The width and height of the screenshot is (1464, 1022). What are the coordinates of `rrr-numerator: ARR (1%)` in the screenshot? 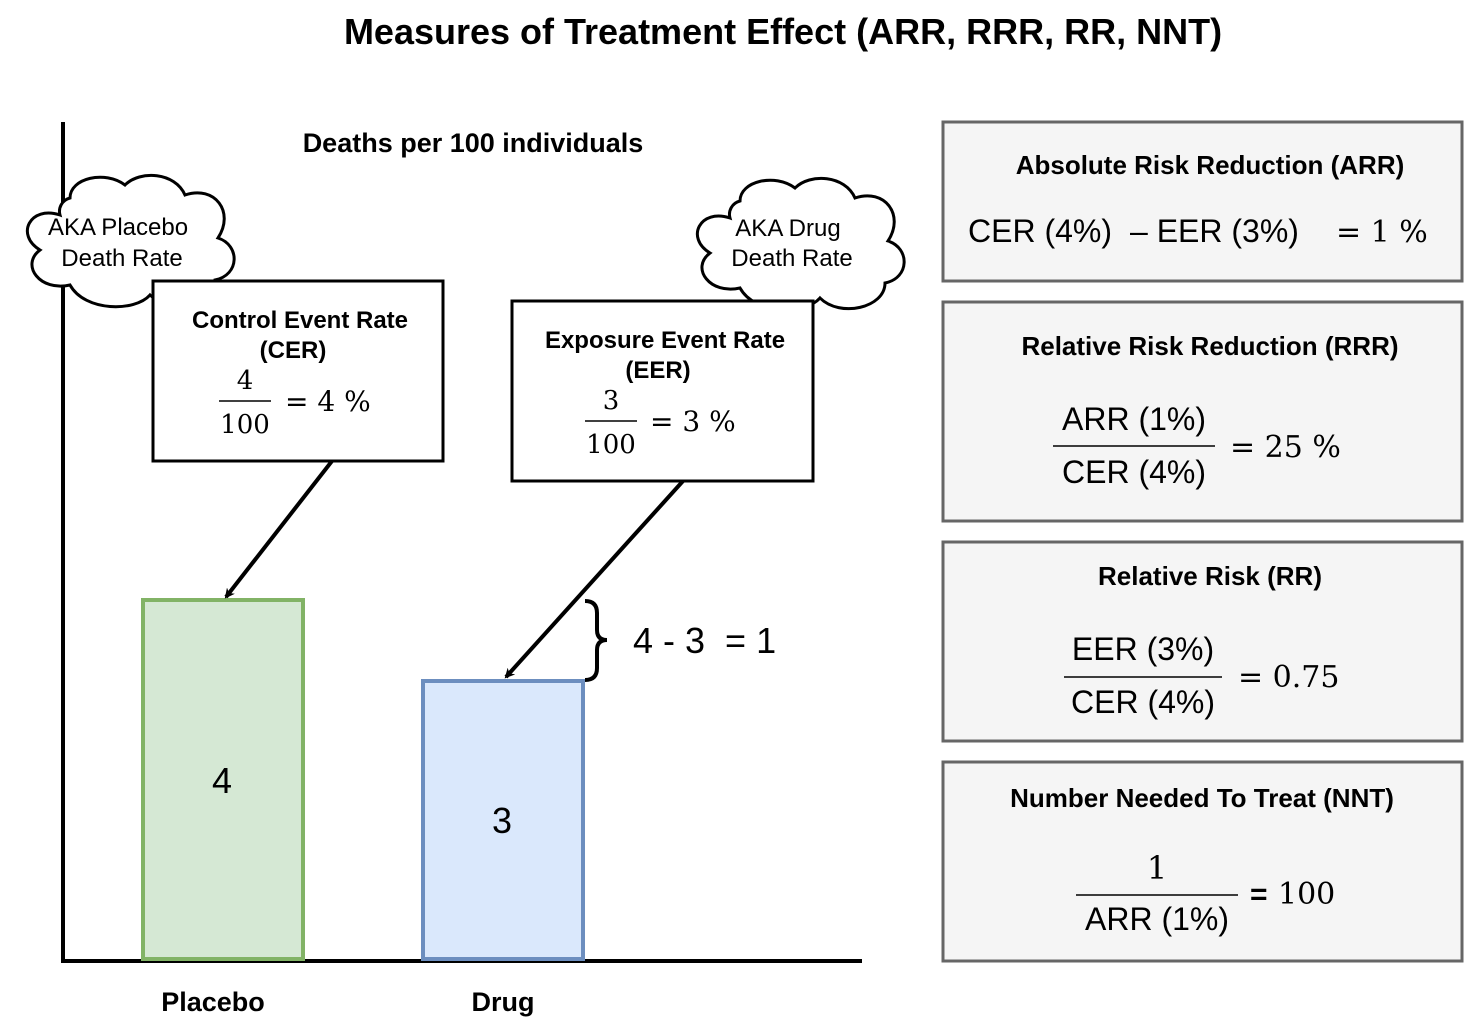 It's located at (1134, 419).